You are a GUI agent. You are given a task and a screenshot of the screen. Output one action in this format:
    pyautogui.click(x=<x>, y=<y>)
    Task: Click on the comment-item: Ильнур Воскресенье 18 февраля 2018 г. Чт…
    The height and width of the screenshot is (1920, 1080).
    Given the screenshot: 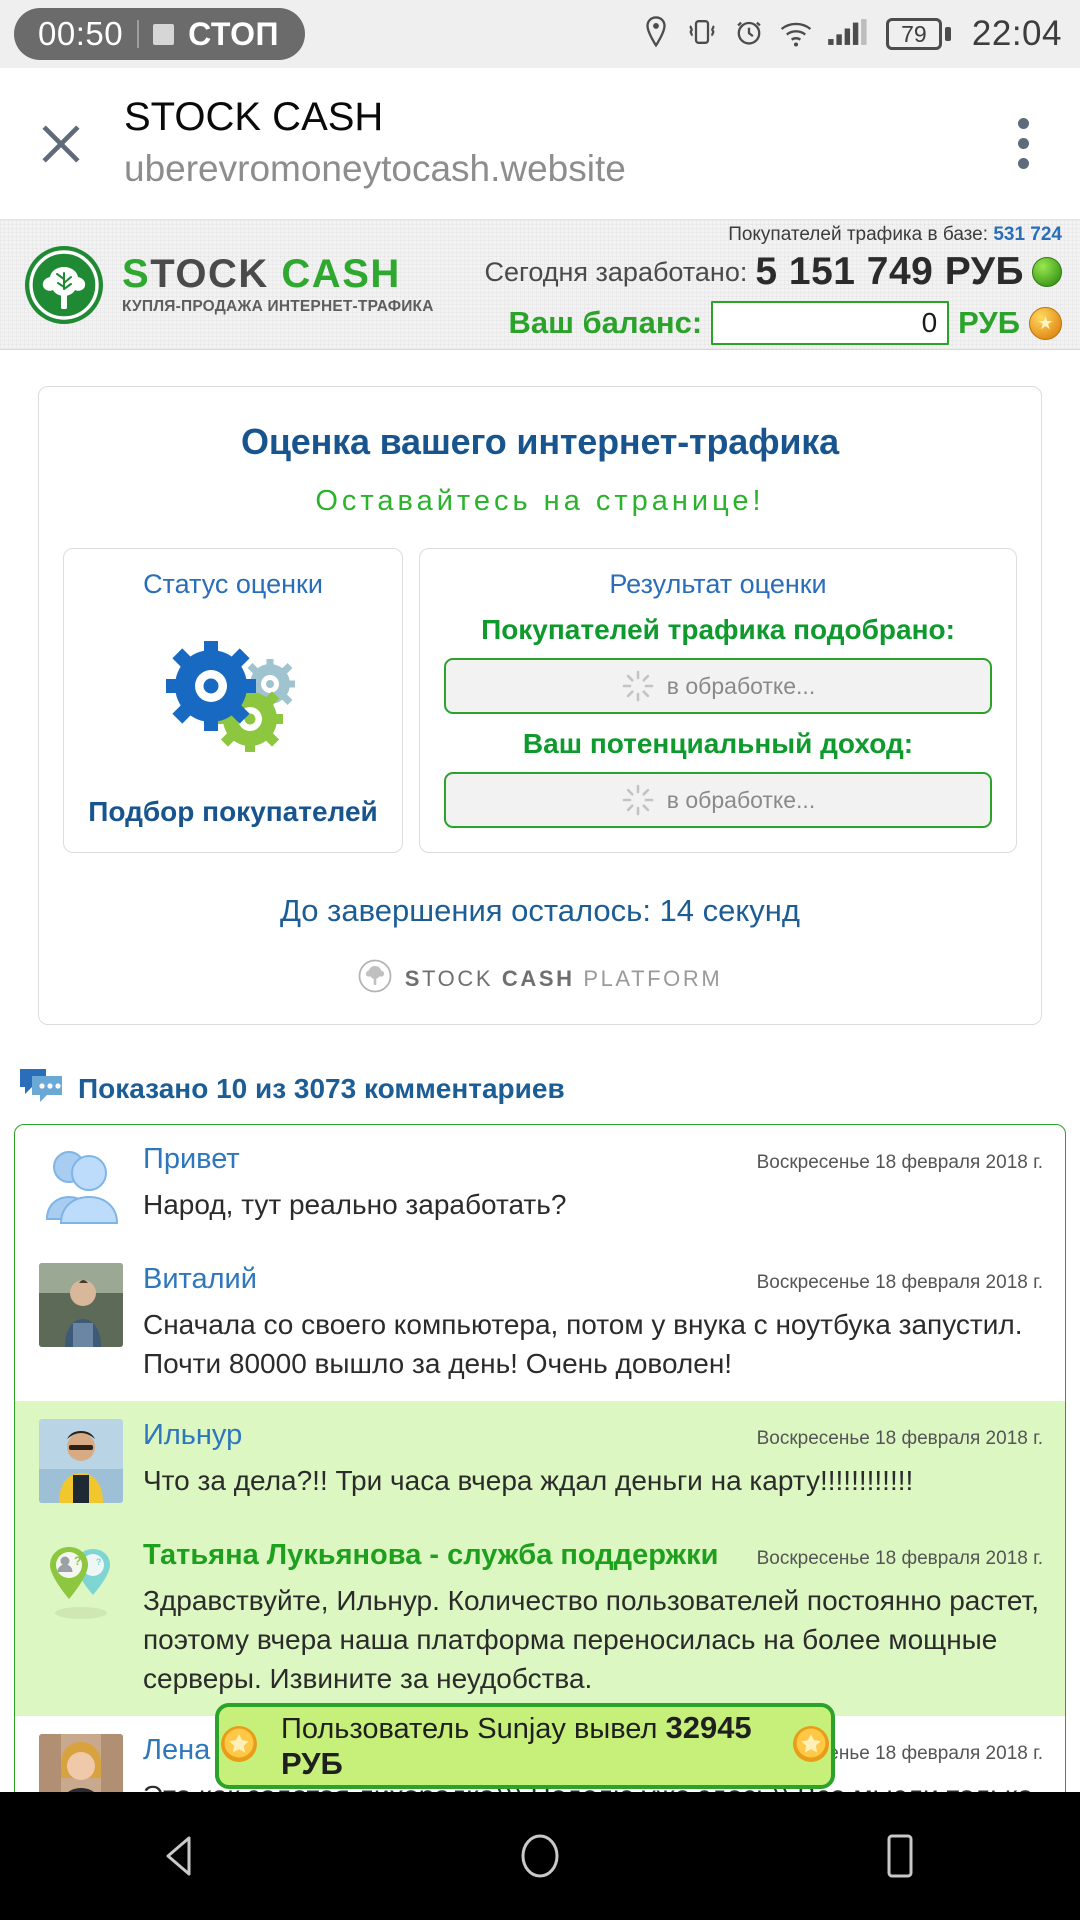 What is the action you would take?
    pyautogui.click(x=540, y=1461)
    